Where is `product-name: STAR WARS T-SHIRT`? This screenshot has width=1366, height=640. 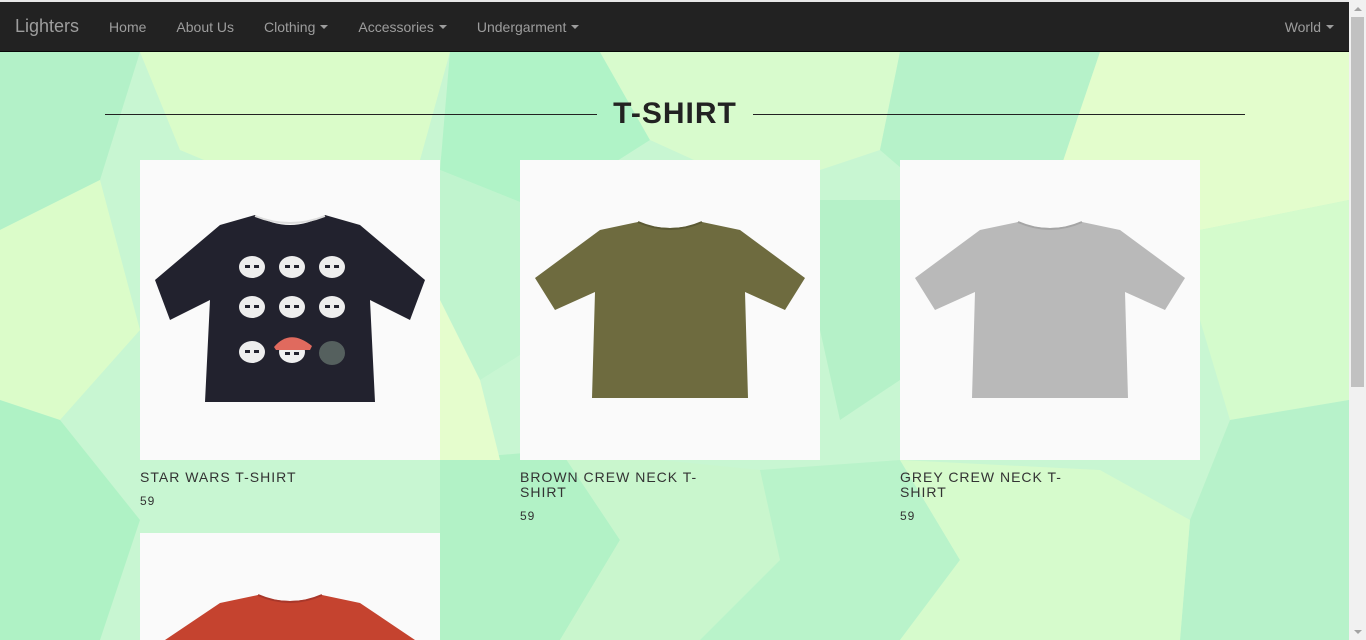
product-name: STAR WARS T-SHIRT is located at coordinates (240, 477).